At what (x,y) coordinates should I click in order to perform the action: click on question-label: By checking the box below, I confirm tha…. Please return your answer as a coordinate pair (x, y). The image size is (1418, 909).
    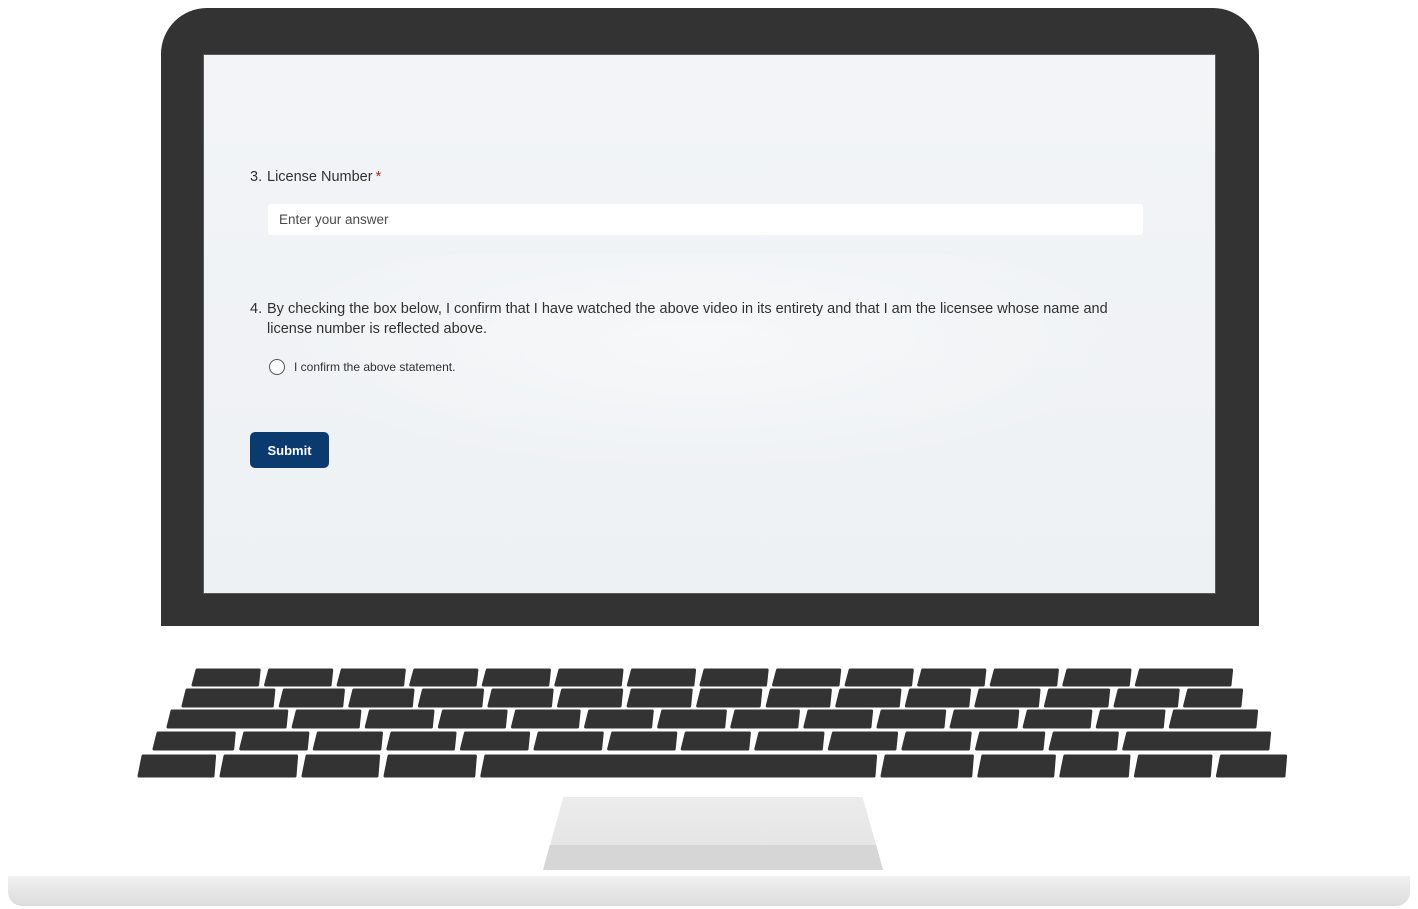
    Looking at the image, I should click on (687, 319).